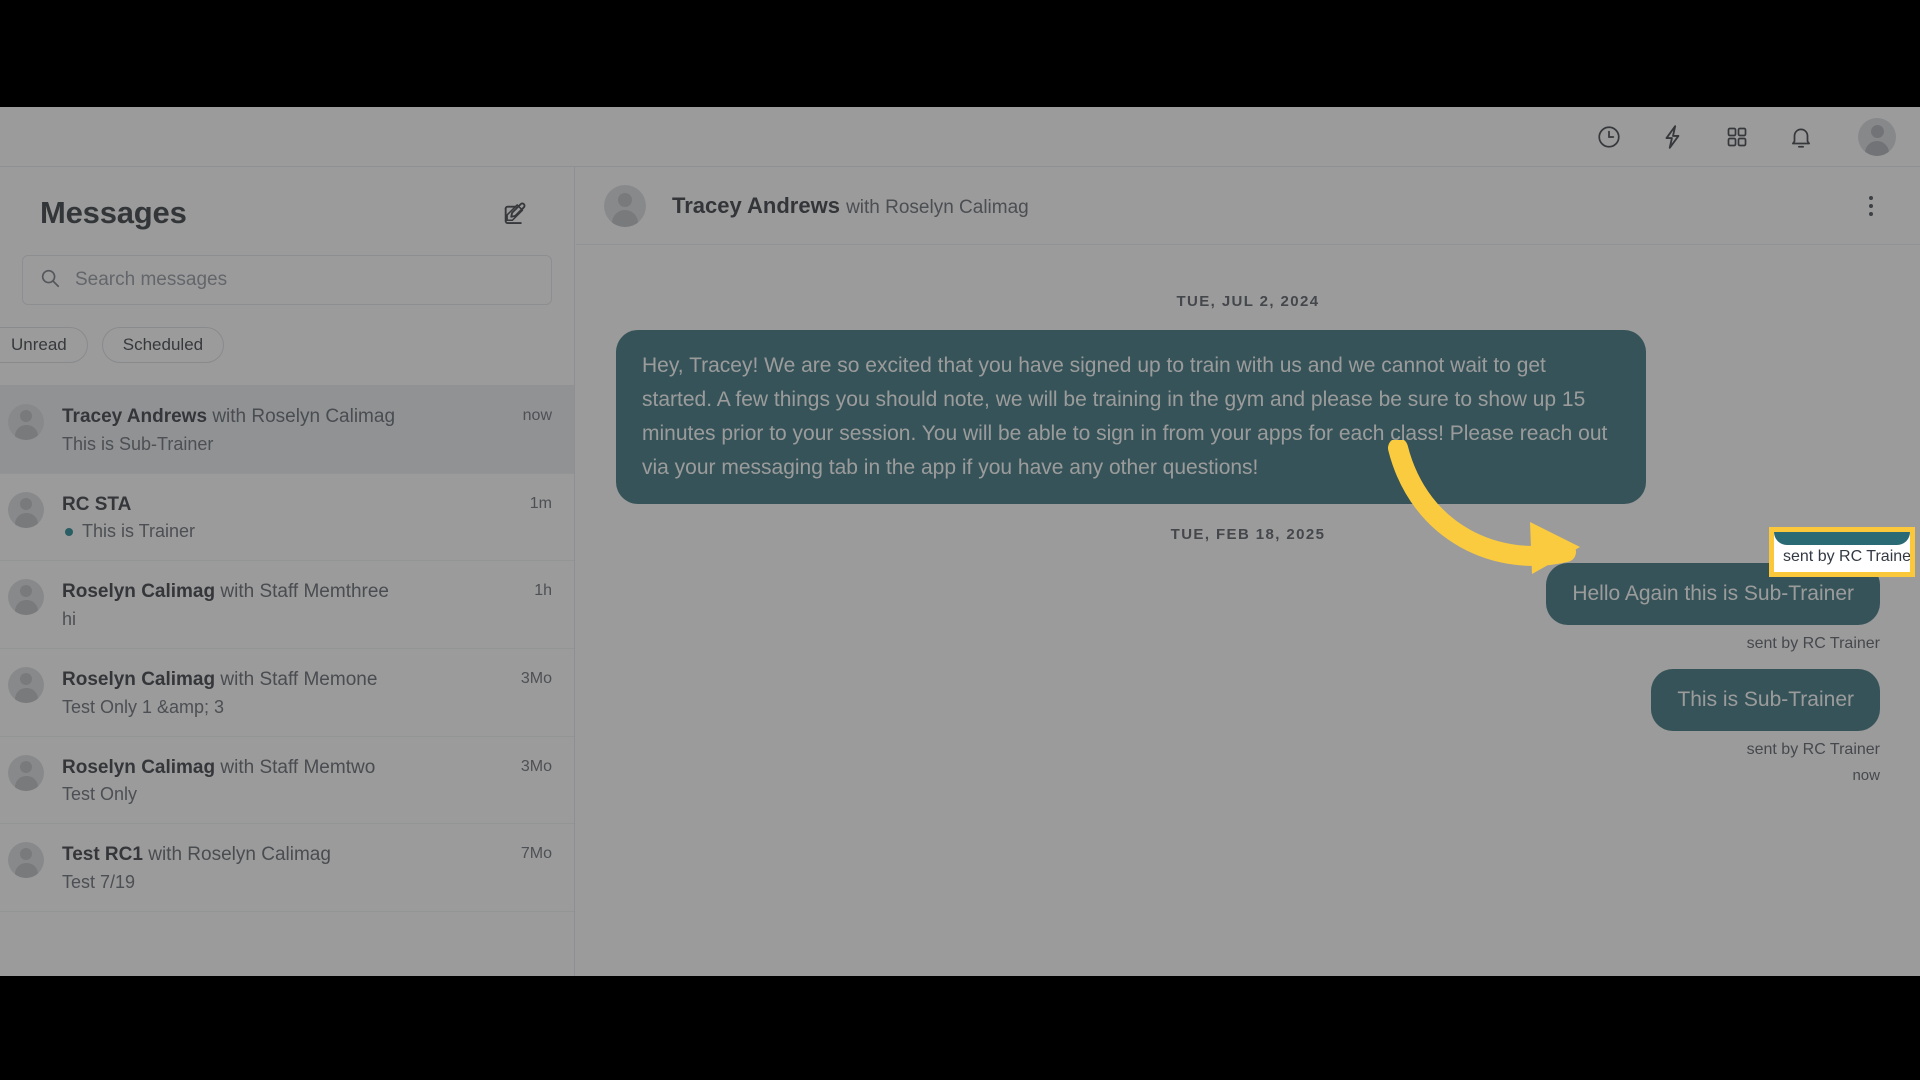  What do you see at coordinates (1849, 556) in the screenshot?
I see `highlighted-sent-by-text: sent by RC Trainer` at bounding box center [1849, 556].